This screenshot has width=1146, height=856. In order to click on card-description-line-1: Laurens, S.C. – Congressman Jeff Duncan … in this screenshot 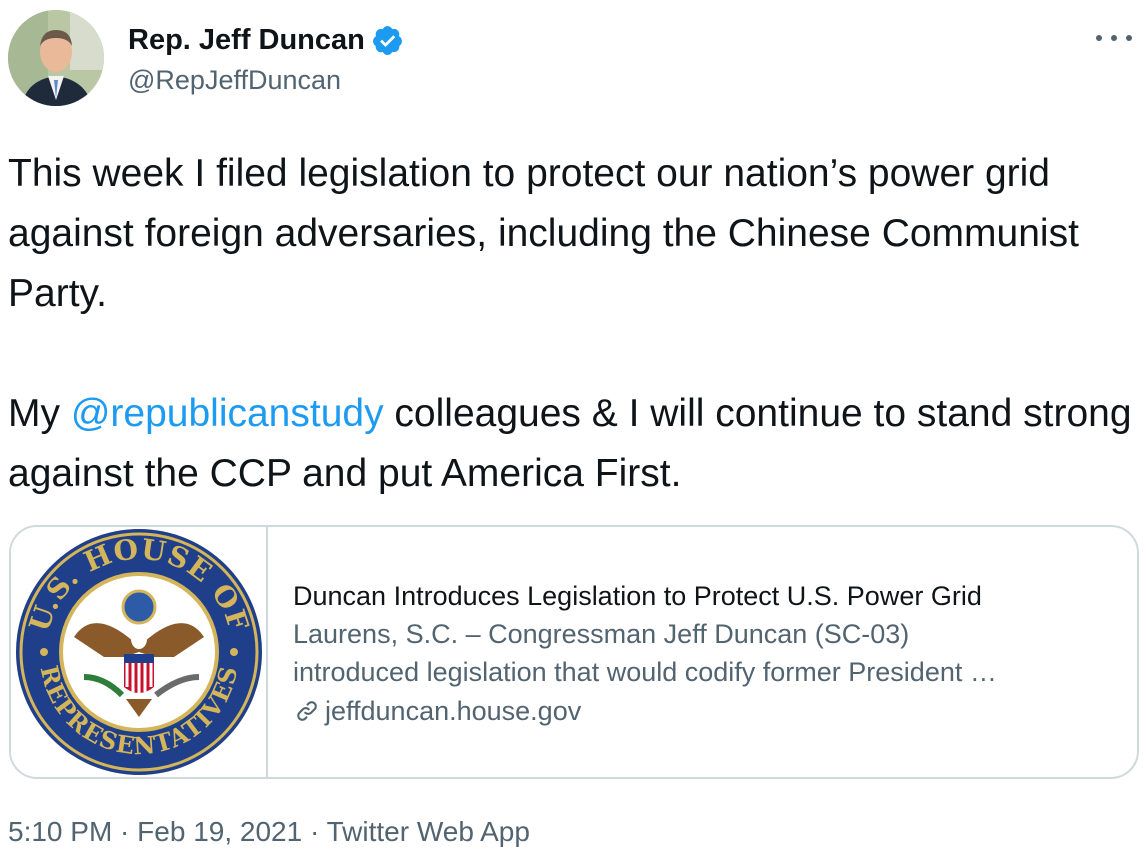, I will do `click(601, 634)`.